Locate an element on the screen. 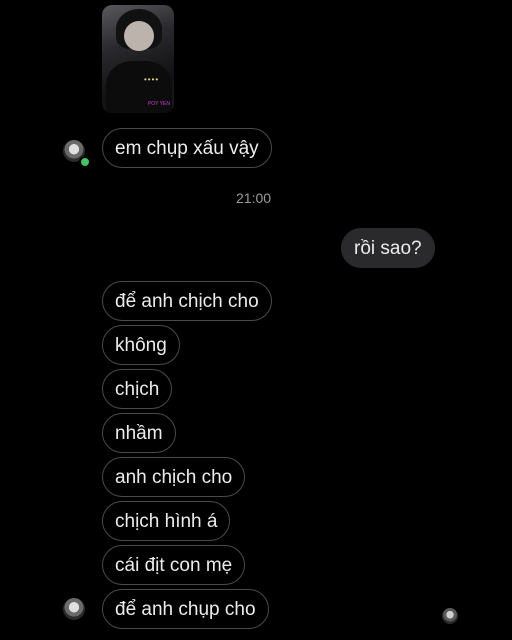 Image resolution: width=512 pixels, height=640 pixels. photo-tag: POY YEN is located at coordinates (158, 104).